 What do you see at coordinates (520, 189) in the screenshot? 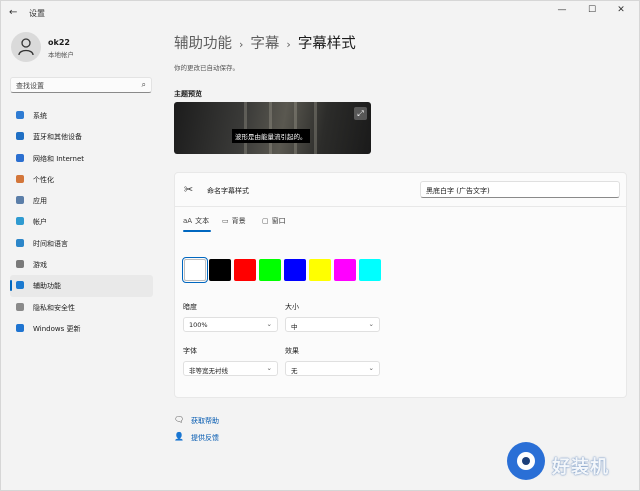
I see `style-name-field: 黑底白字 (广告文字)` at bounding box center [520, 189].